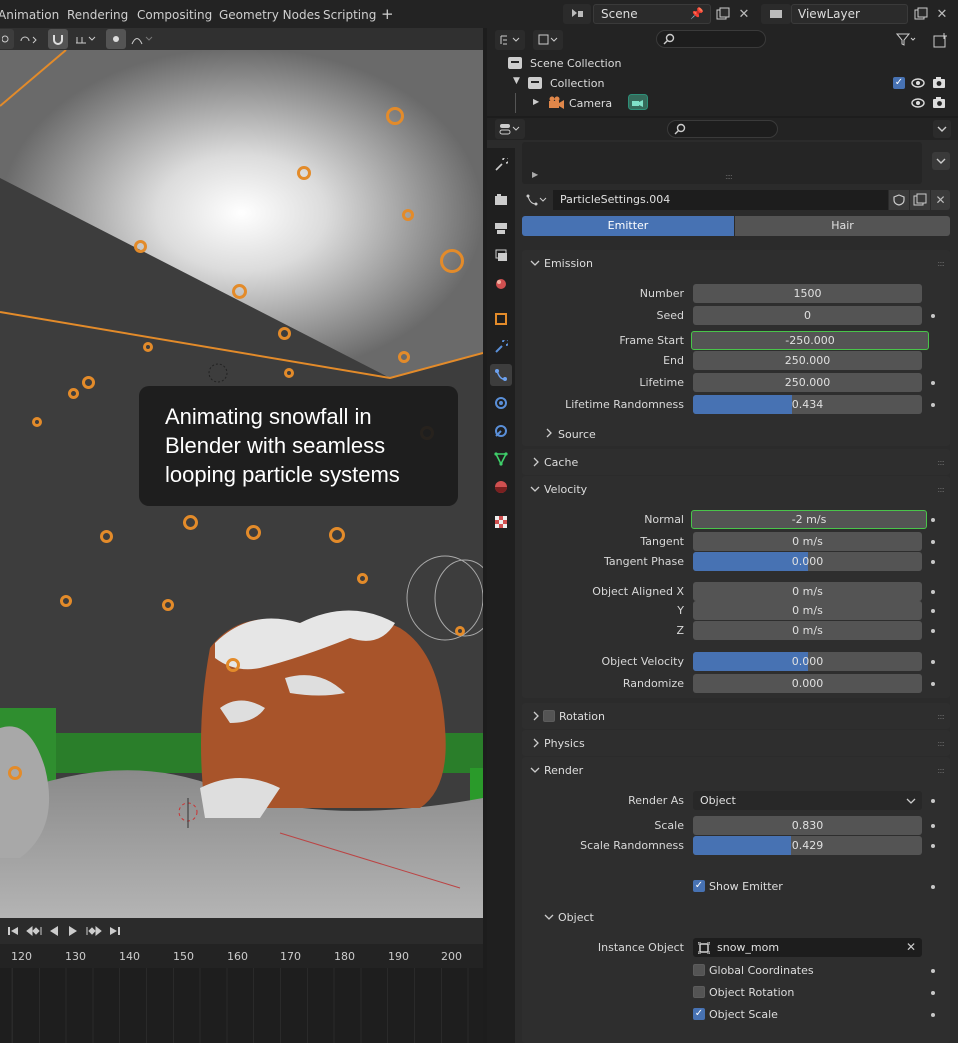 Image resolution: width=958 pixels, height=1043 pixels. Describe the element at coordinates (54, 931) in the screenshot. I see `play-reverse-icon` at that location.